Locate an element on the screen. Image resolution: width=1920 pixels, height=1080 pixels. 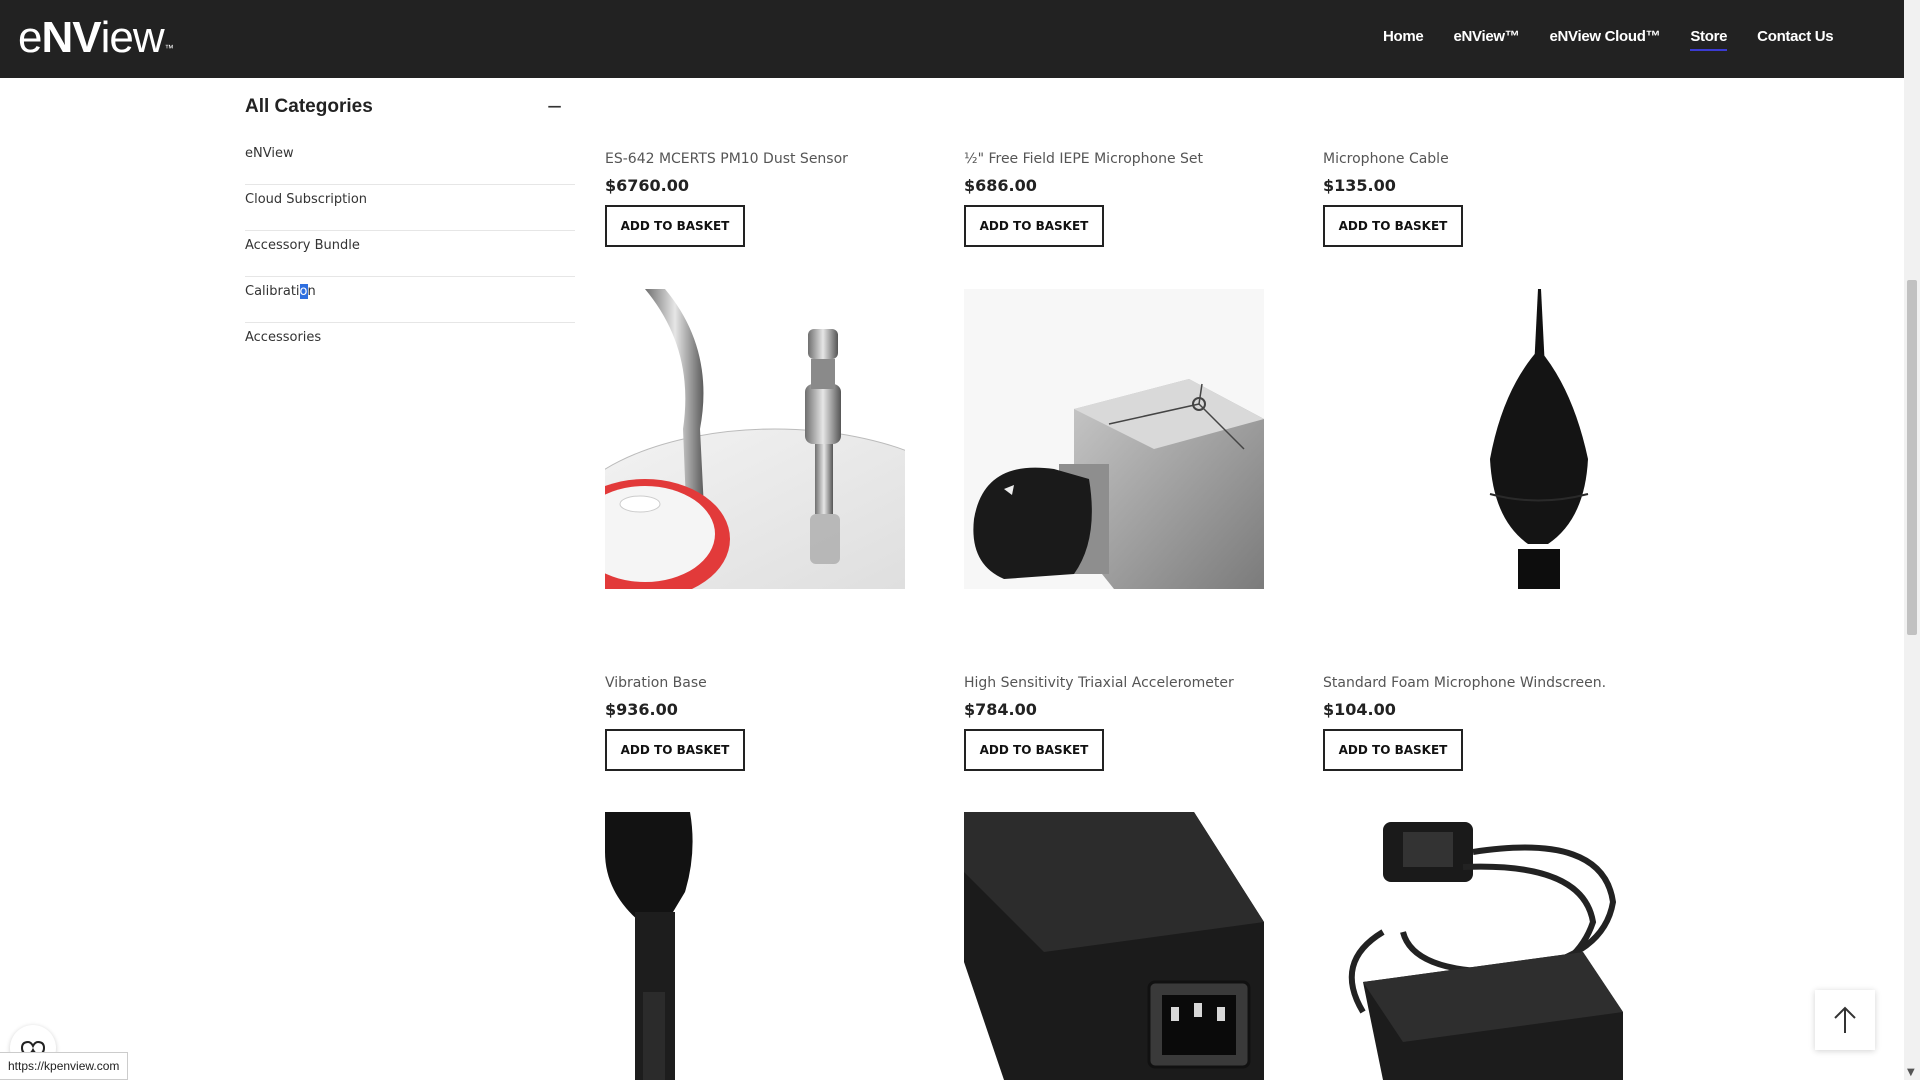
product-price: $686.00 is located at coordinates (1000, 185).